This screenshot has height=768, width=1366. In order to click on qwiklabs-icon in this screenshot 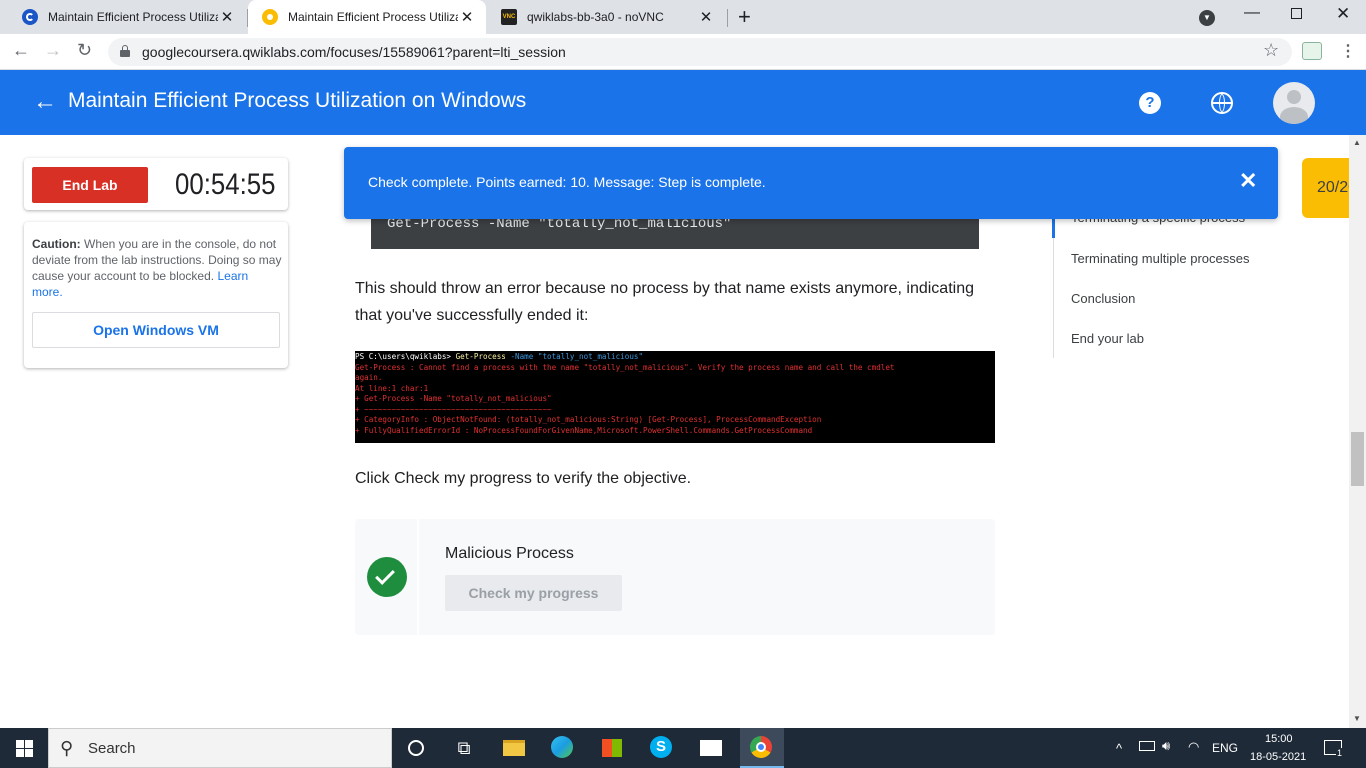, I will do `click(270, 17)`.